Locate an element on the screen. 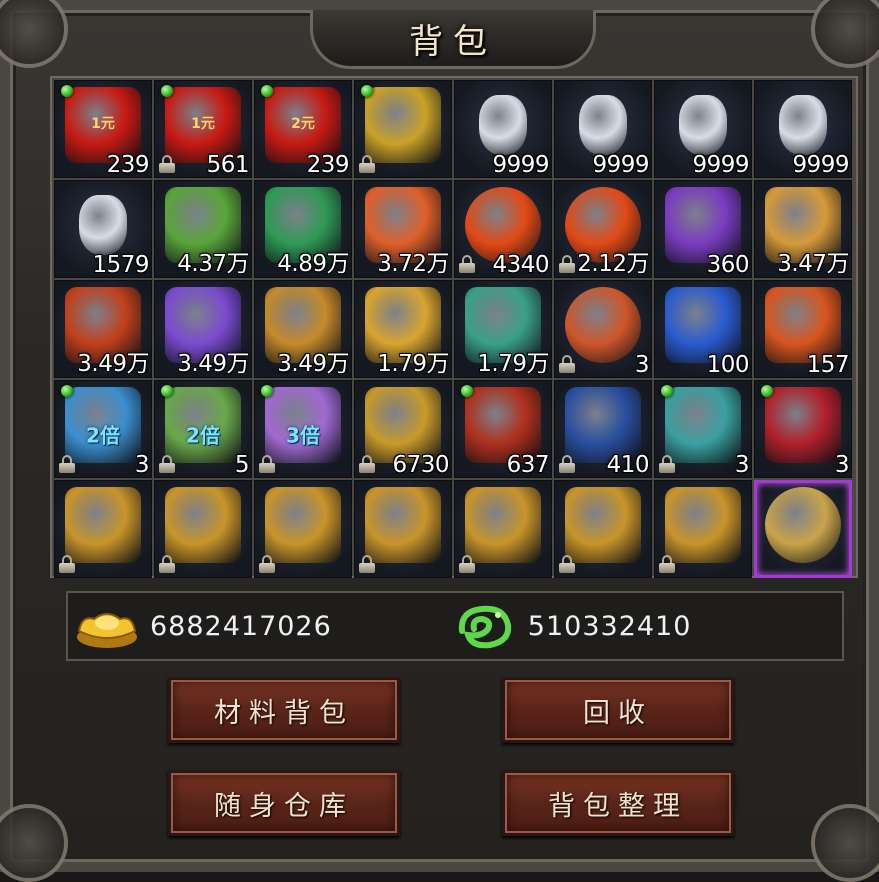  inventory-slot: 100 is located at coordinates (703, 329).